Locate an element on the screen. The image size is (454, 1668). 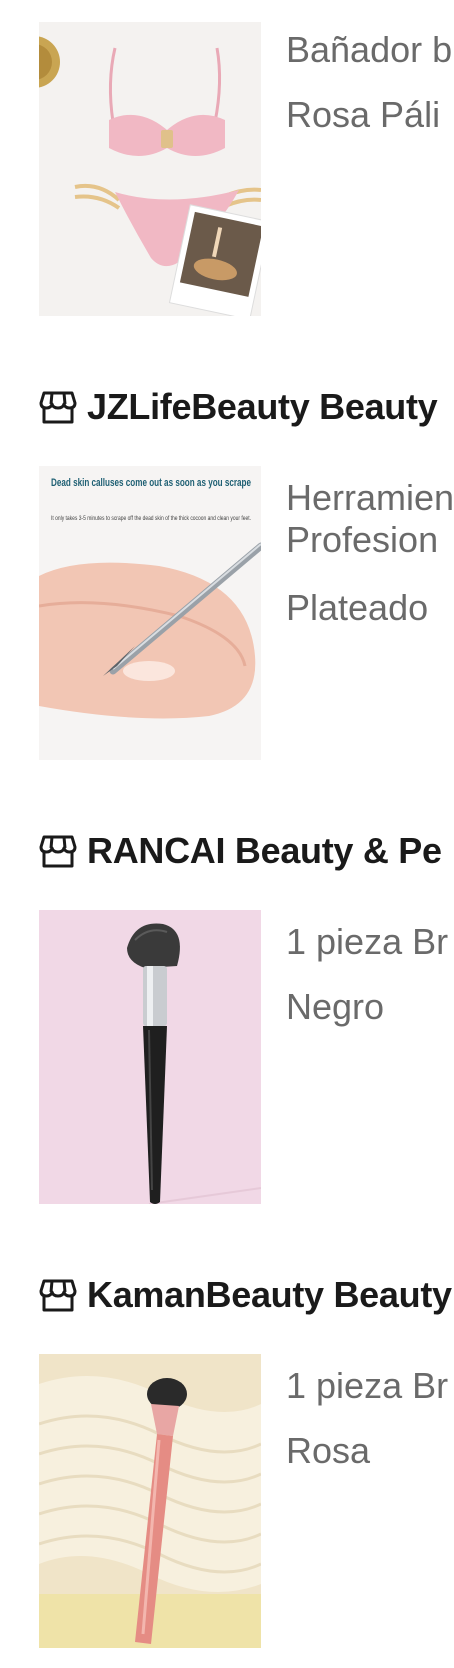
black-makeup-brush-image is located at coordinates (150, 1057).